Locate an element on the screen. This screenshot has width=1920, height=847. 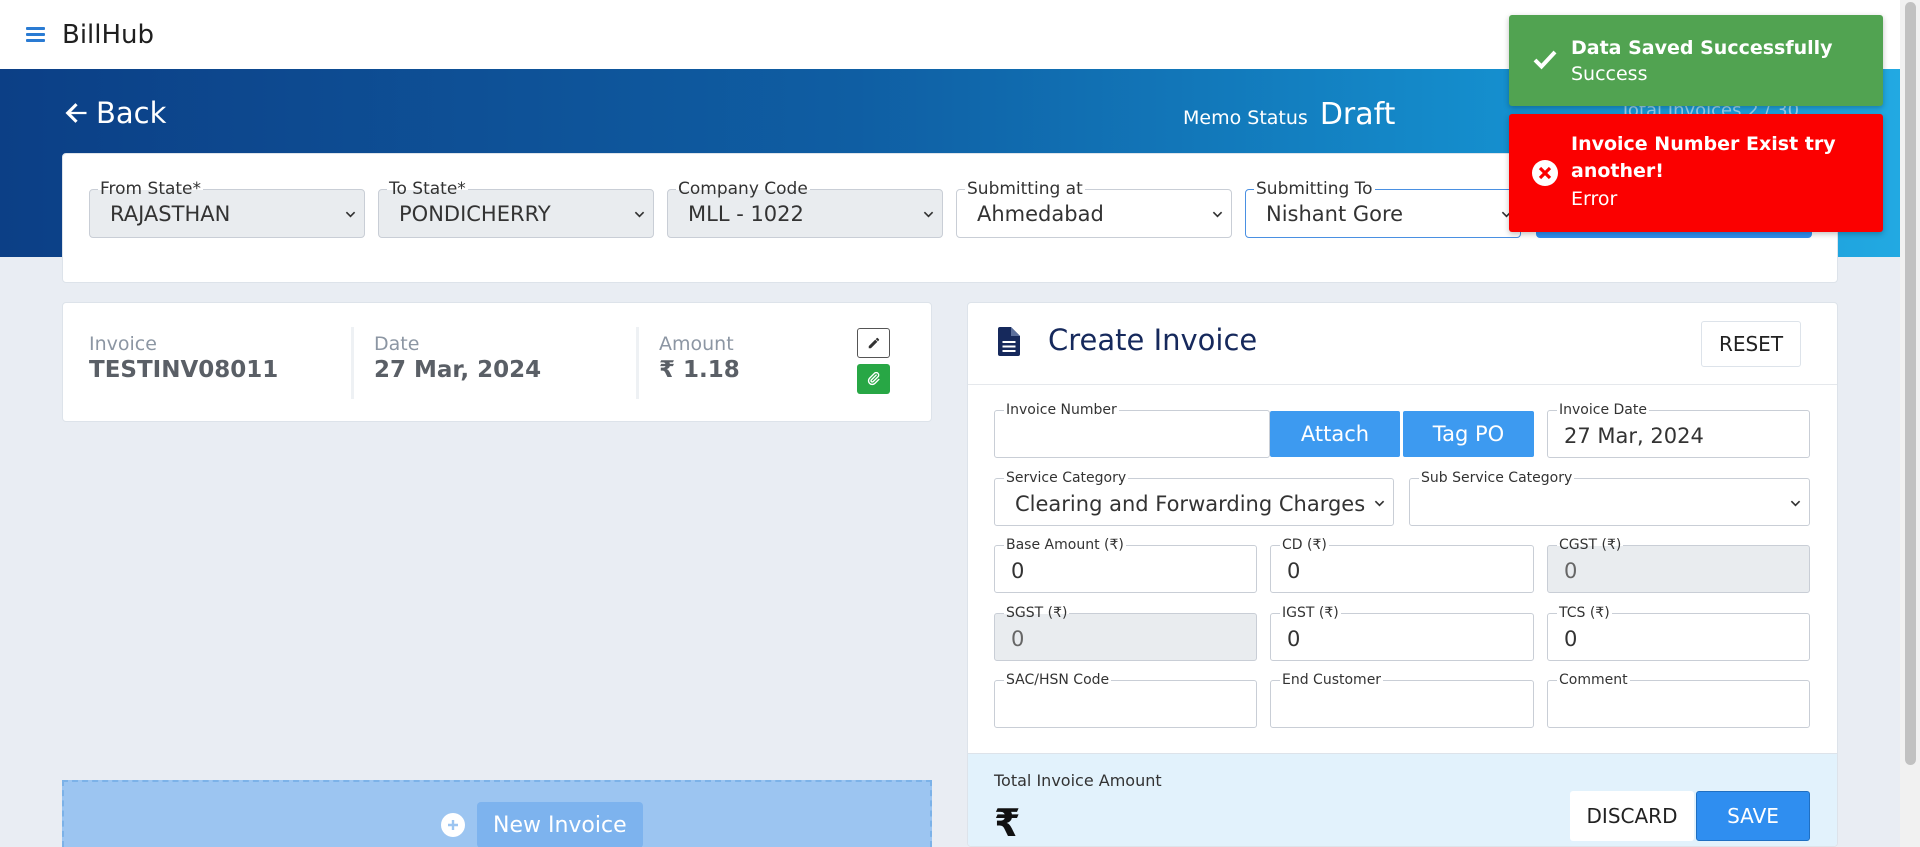
cgst-label: CGST (₹) is located at coordinates (1590, 545).